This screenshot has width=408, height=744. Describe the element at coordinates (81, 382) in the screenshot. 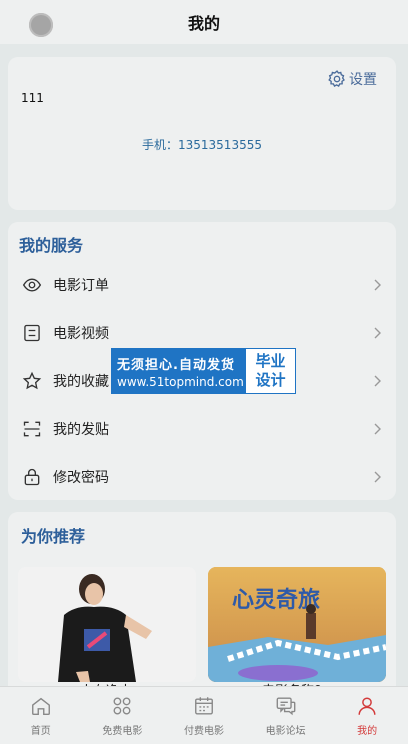

I see `service-label: 我的收藏` at that location.